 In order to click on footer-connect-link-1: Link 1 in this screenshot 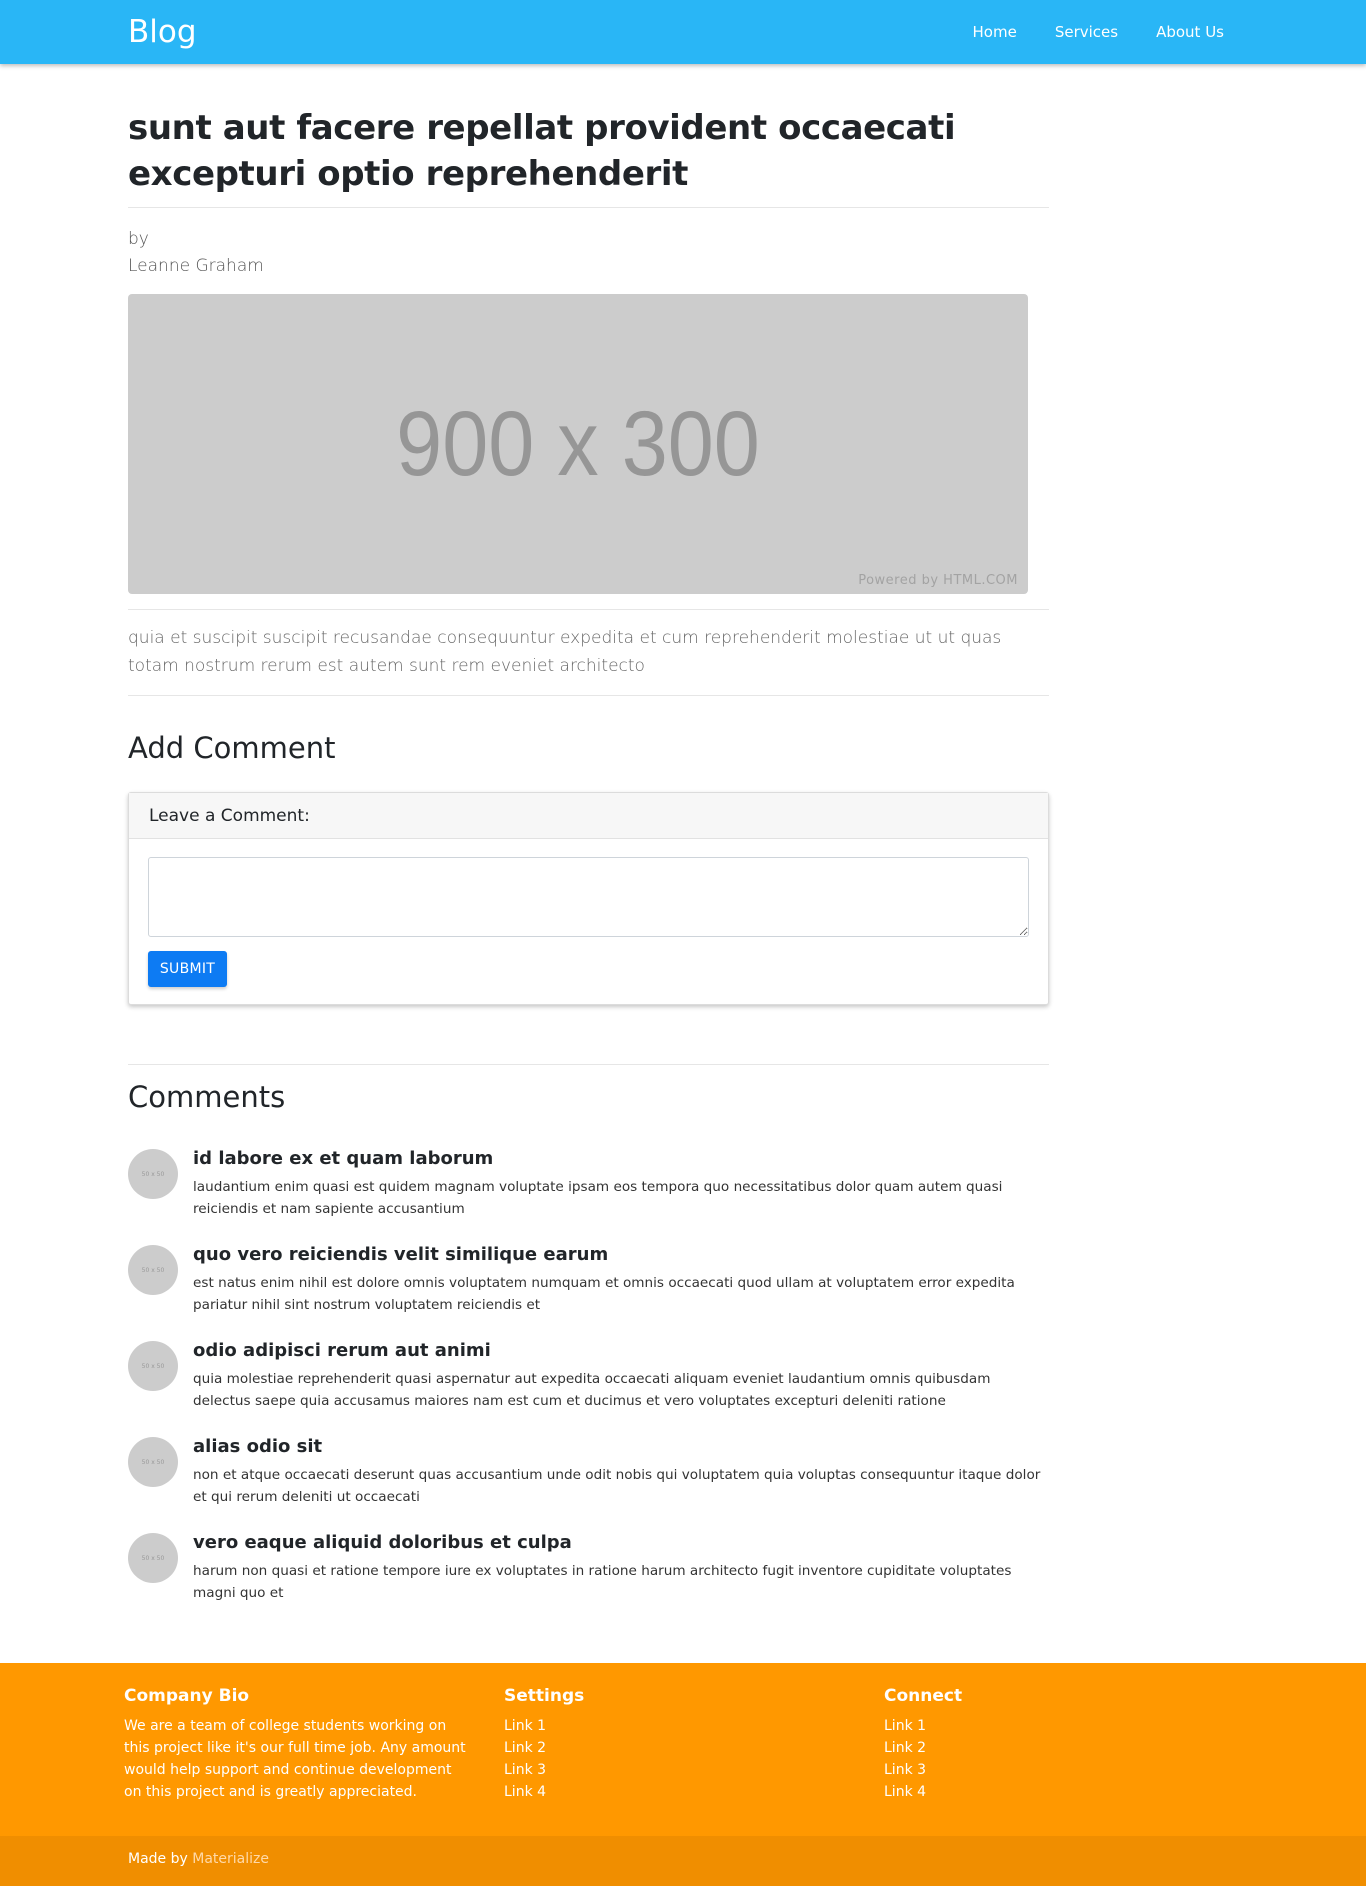, I will do `click(923, 1726)`.